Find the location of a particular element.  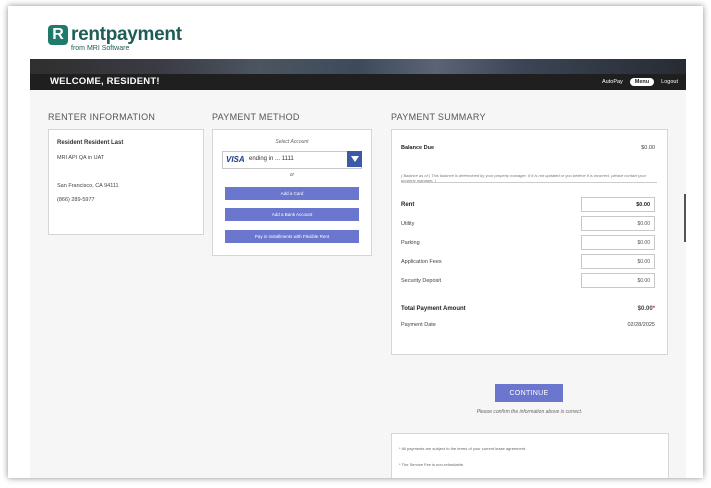

nav-menu-button: Menu is located at coordinates (642, 82).